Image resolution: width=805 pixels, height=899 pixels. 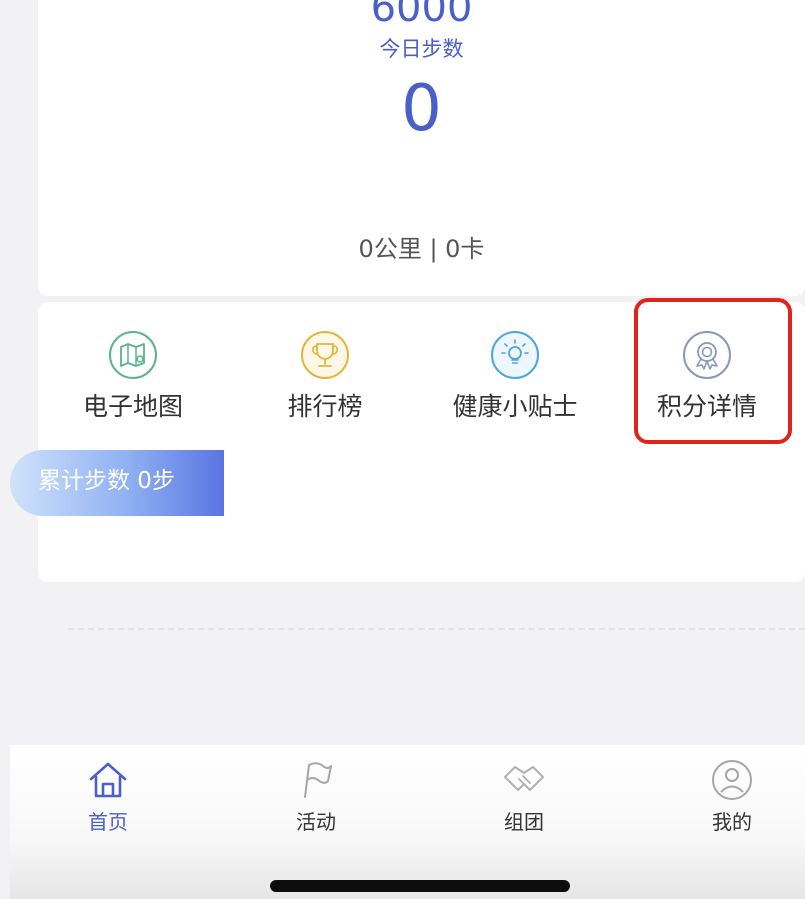 I want to click on cumulative-steps-text: 累计步数 0步, so click(x=106, y=481).